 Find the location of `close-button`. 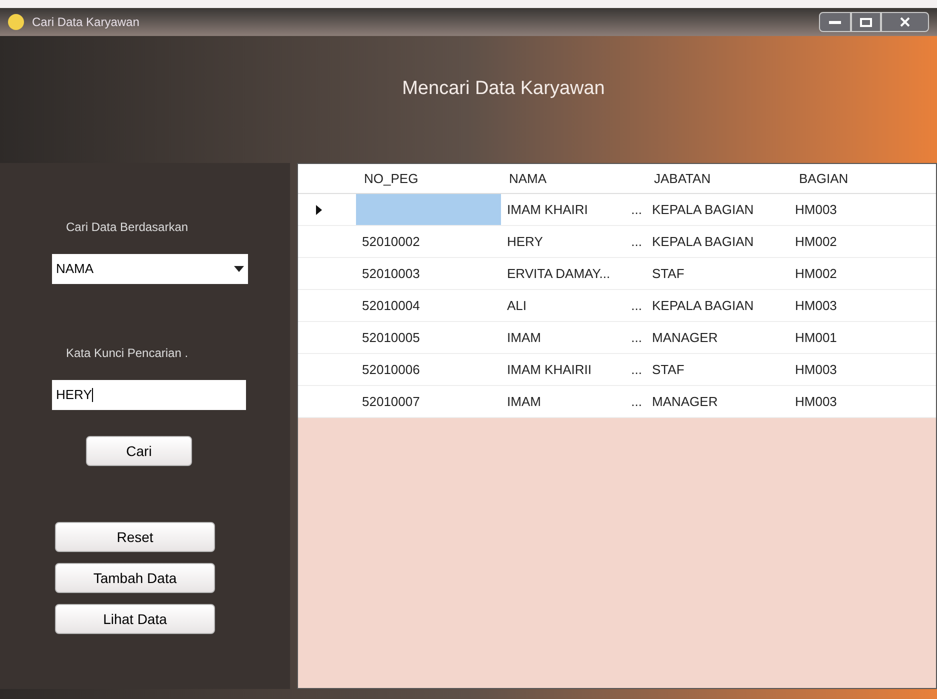

close-button is located at coordinates (905, 22).